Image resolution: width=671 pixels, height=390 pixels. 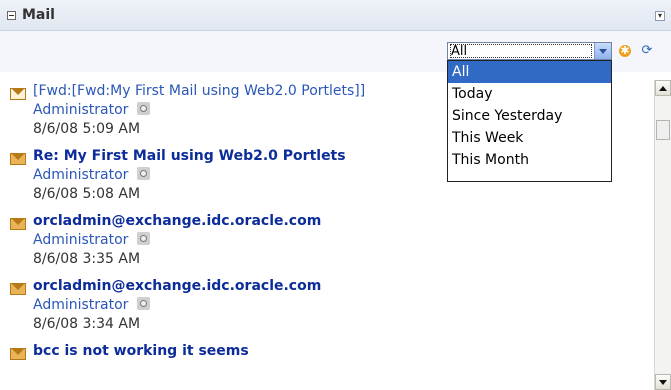 I want to click on mail-date: 8/6/08 5:08 AM, so click(x=87, y=194).